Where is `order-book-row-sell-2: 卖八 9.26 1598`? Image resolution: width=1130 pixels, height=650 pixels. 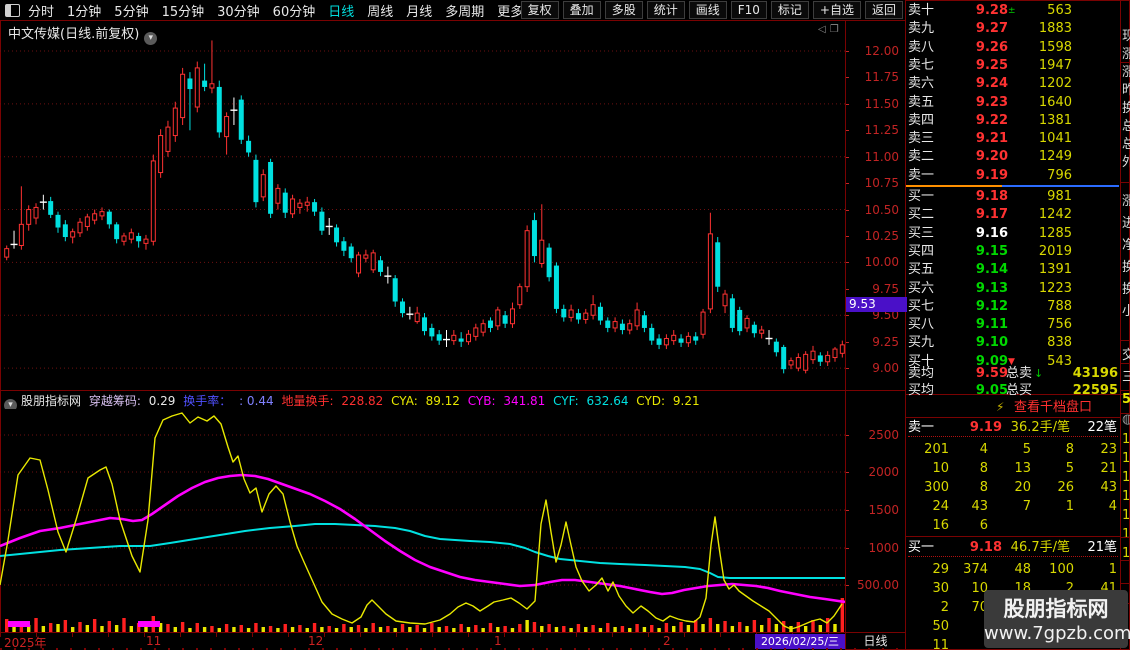
order-book-row-sell-2: 卖八 9.26 1598 is located at coordinates (1013, 48).